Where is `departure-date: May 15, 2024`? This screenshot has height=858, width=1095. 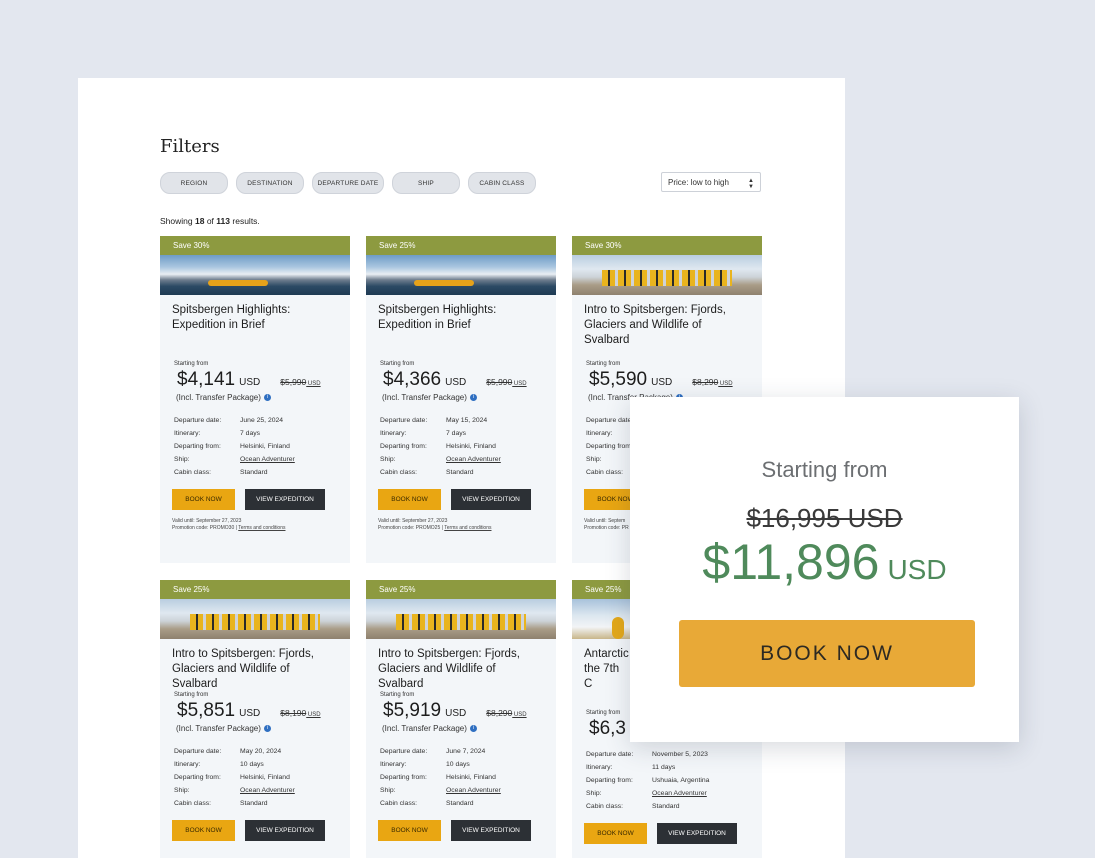 departure-date: May 15, 2024 is located at coordinates (467, 420).